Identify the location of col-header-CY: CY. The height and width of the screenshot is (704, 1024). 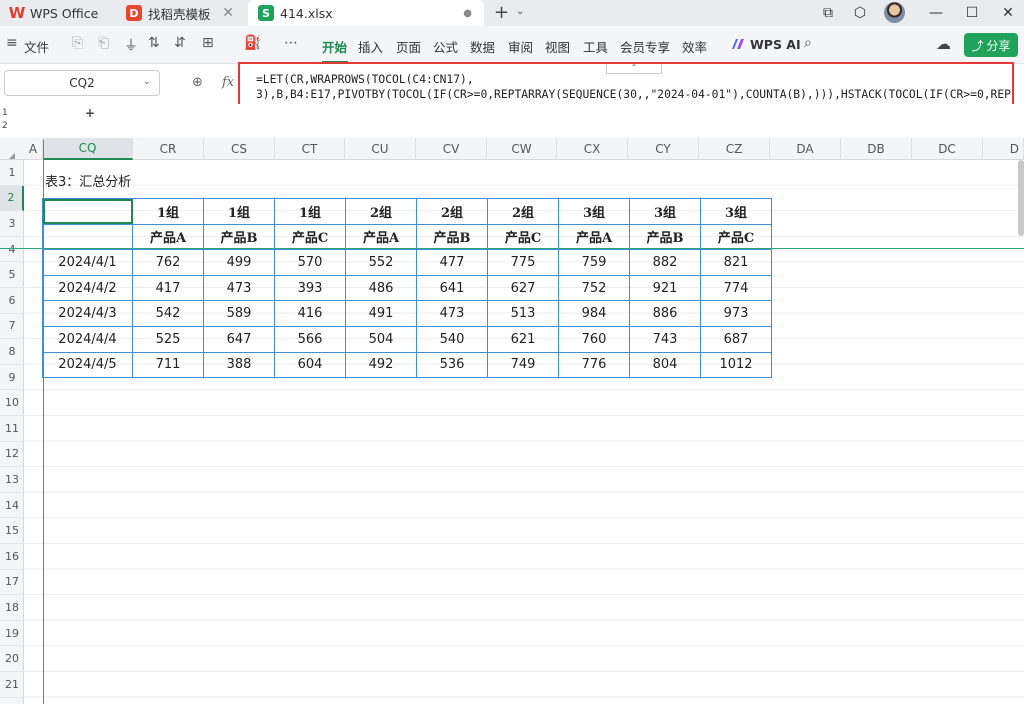
(663, 149).